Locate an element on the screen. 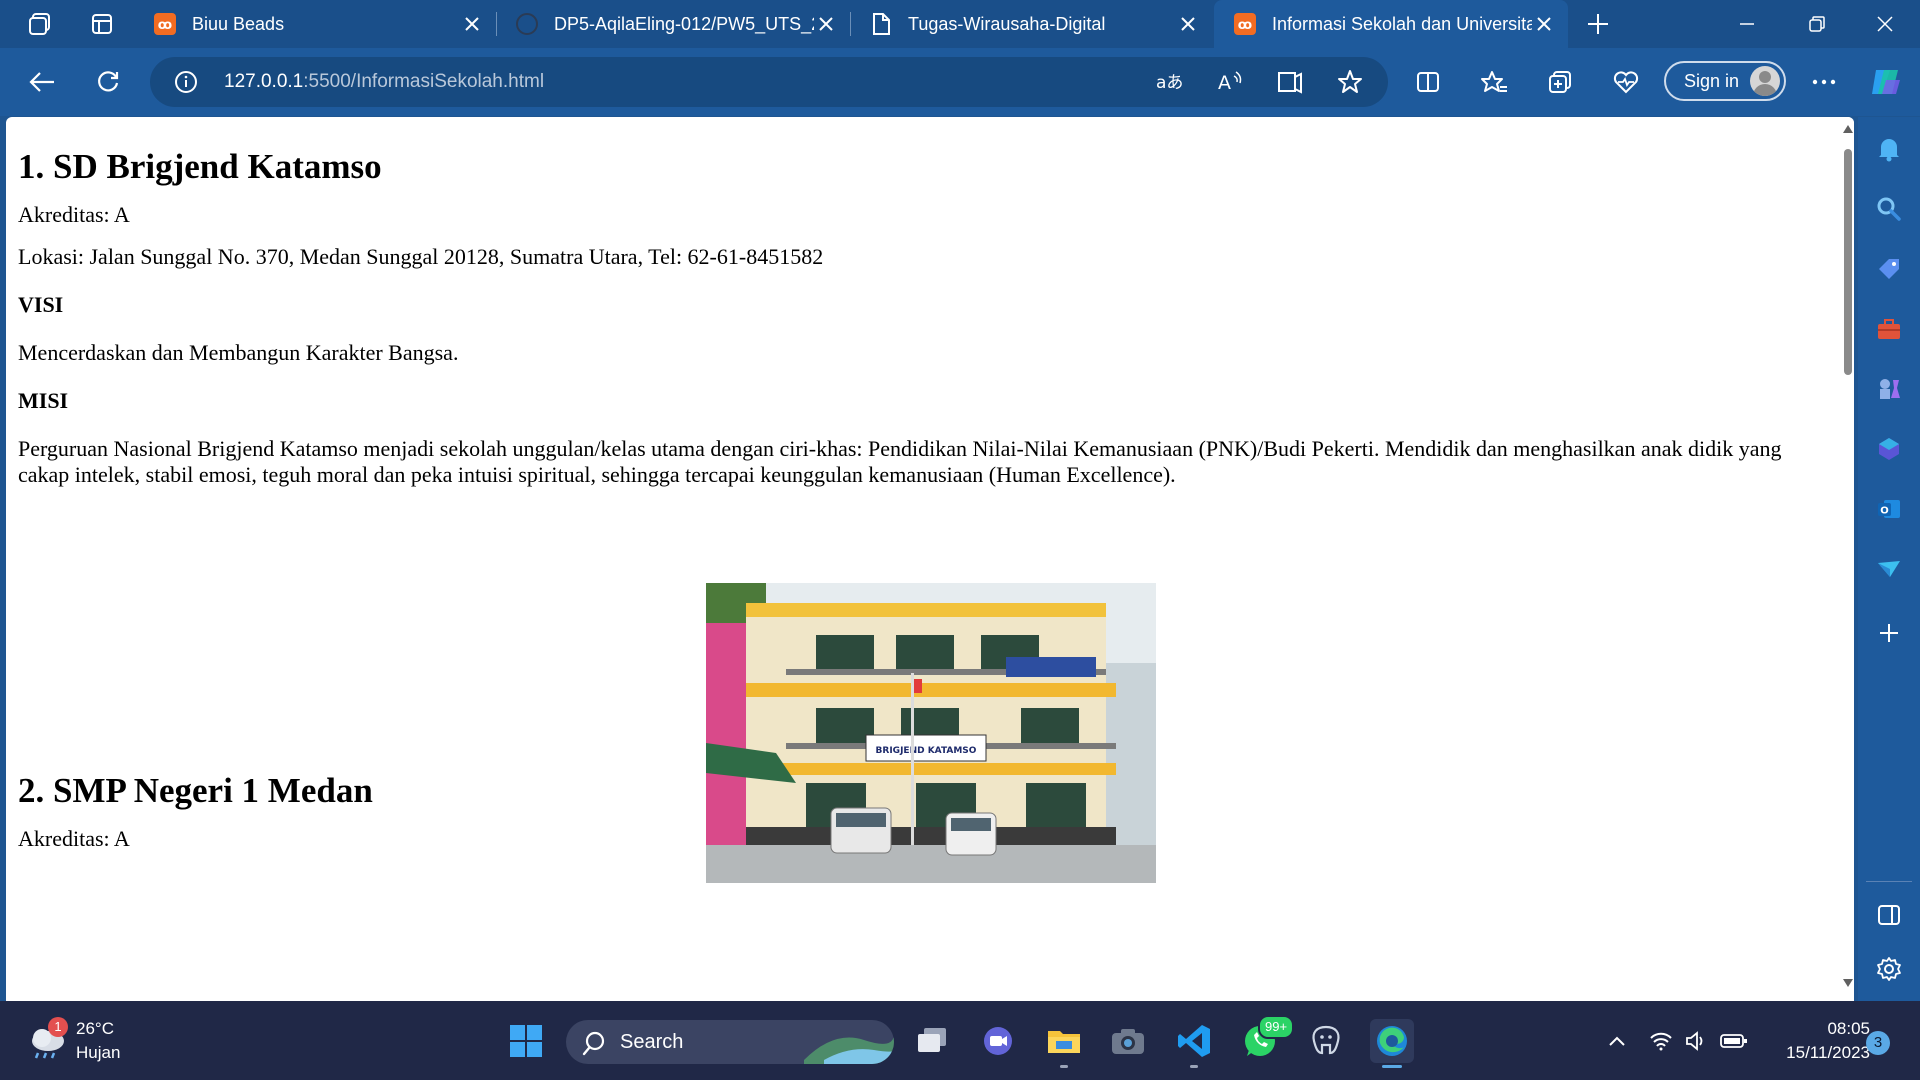 The width and height of the screenshot is (1920, 1080). svg-text: aあ is located at coordinates (1169, 83).